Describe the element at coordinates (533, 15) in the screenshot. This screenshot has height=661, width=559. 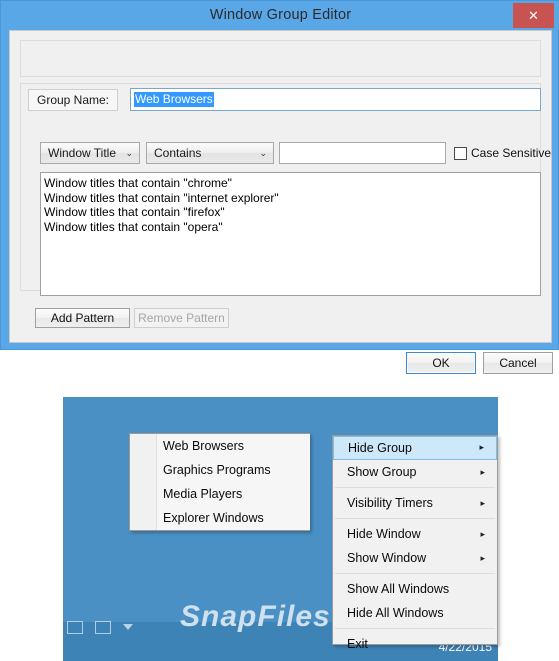
I see `close-icon: ✕` at that location.